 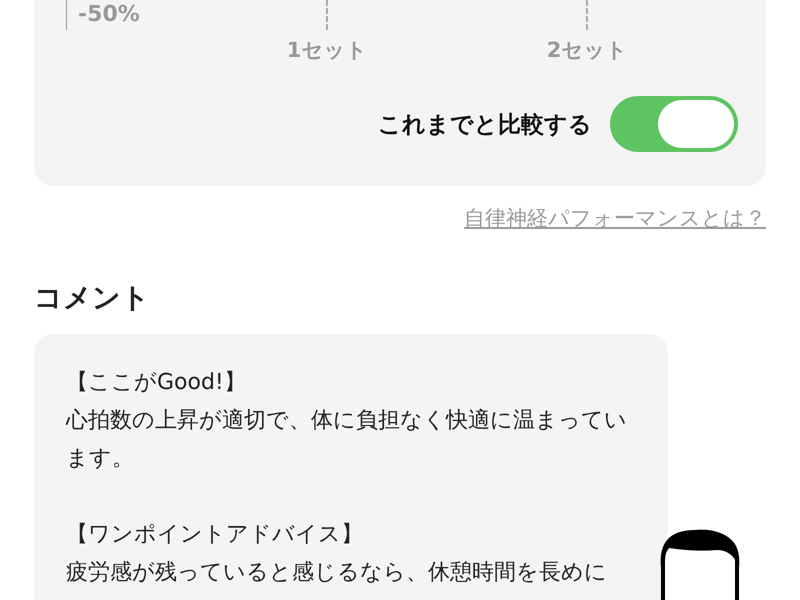 I want to click on help-link: 自律神経パフォーマンスとは？, so click(x=615, y=218).